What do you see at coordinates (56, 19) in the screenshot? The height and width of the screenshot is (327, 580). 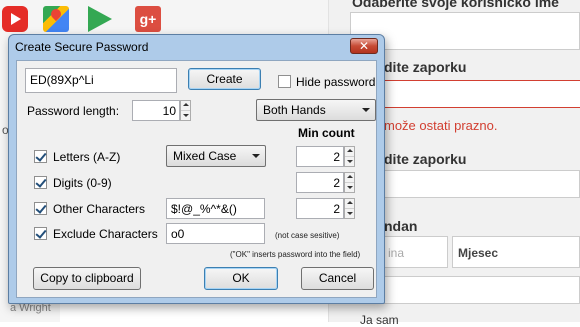 I see `maps-icon` at bounding box center [56, 19].